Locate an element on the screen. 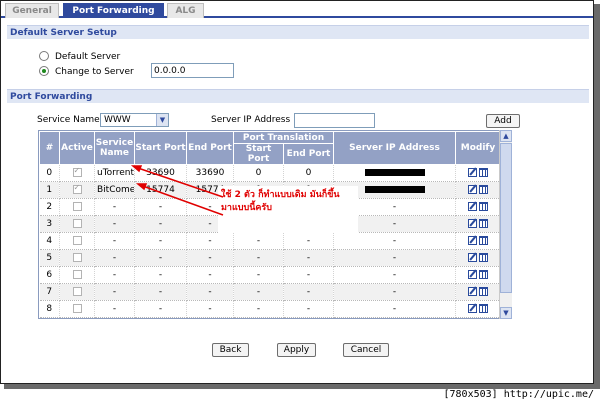 The image size is (600, 406). col-header-num: # is located at coordinates (49, 148).